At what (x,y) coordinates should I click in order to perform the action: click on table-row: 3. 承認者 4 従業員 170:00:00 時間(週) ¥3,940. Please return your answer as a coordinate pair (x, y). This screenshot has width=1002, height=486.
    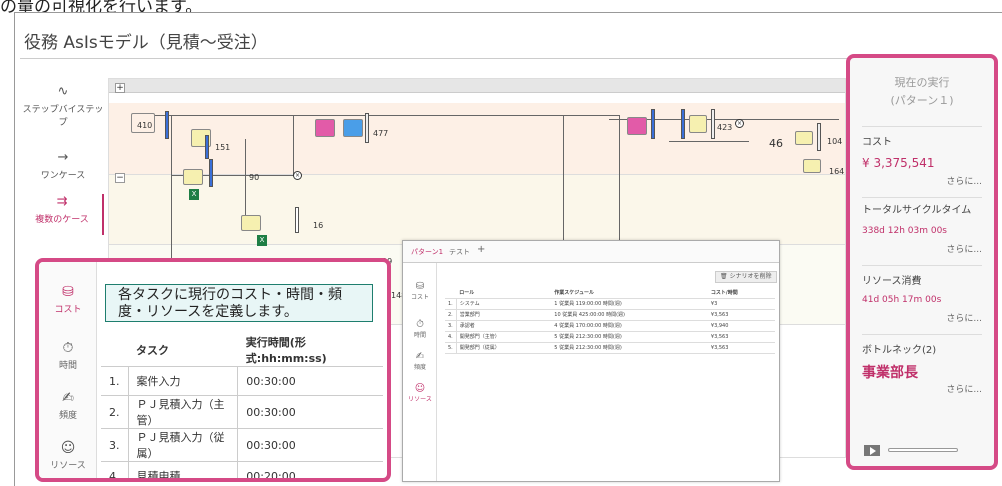
    Looking at the image, I should click on (610, 326).